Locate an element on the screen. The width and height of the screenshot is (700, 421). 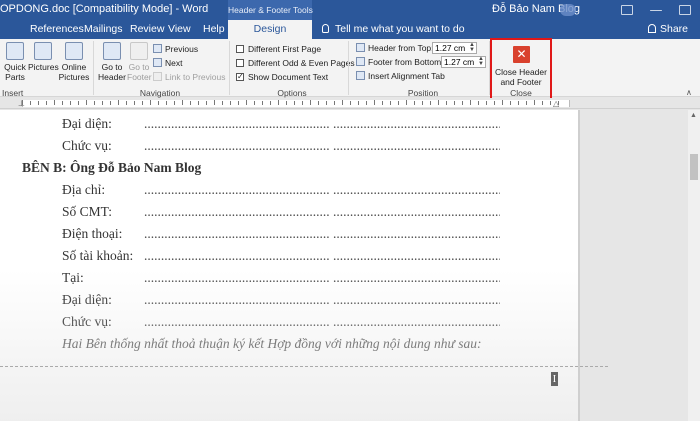
doc-line-dai-dien-a: Đại diện: is located at coordinates (87, 123).